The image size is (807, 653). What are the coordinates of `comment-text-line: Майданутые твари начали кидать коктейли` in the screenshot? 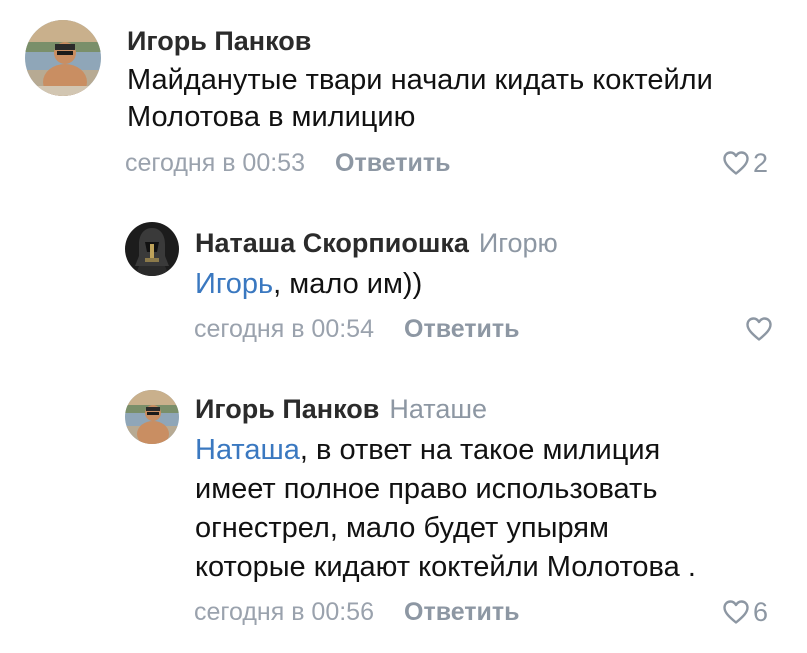 It's located at (420, 80).